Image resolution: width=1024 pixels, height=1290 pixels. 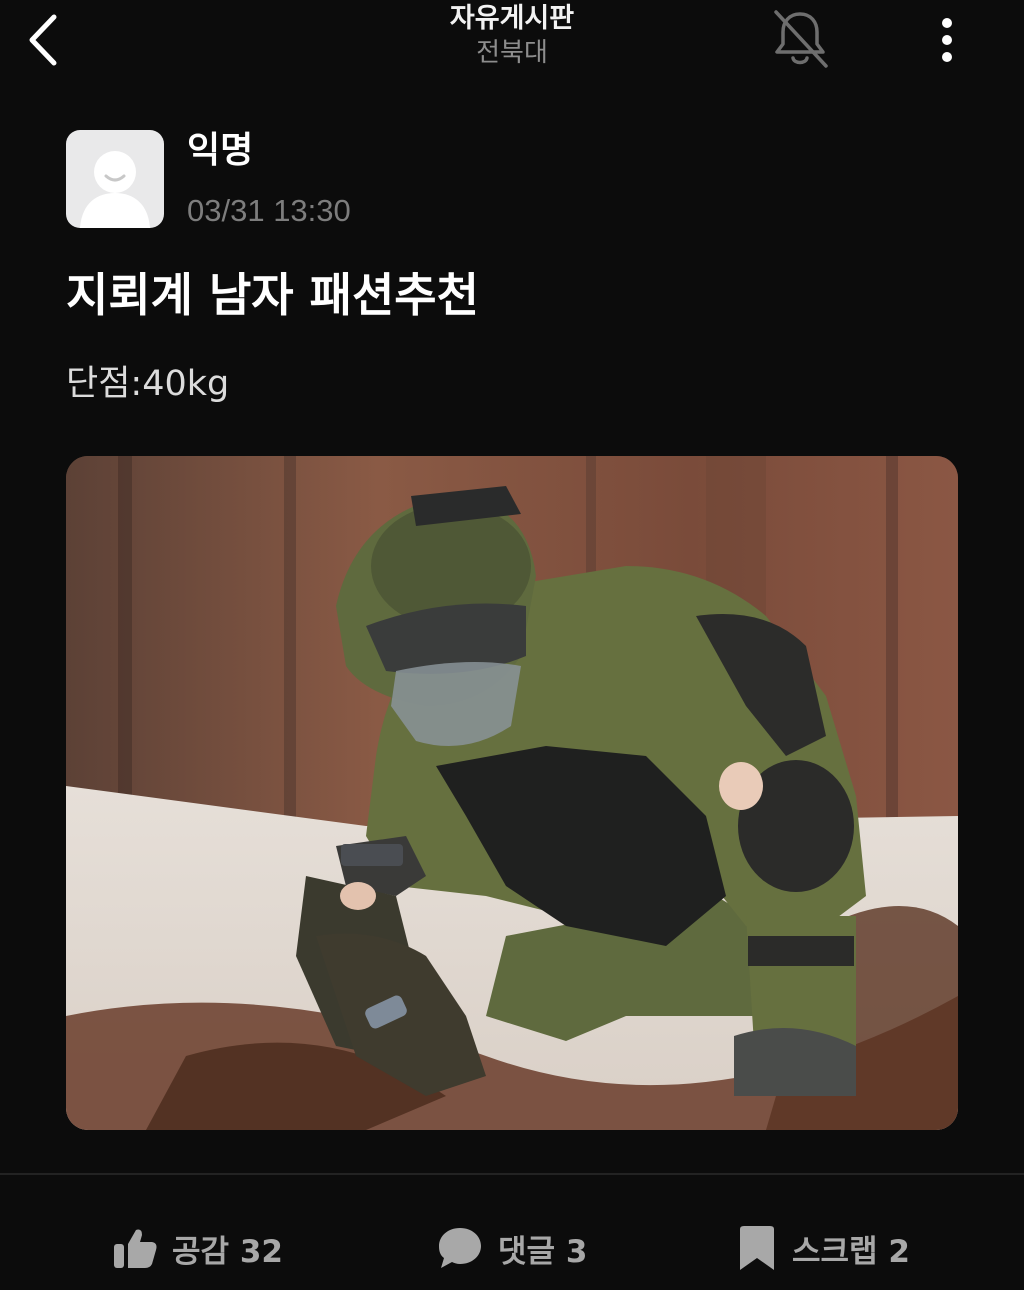 What do you see at coordinates (543, 1251) in the screenshot?
I see `comment-count-label: 댓글 3` at bounding box center [543, 1251].